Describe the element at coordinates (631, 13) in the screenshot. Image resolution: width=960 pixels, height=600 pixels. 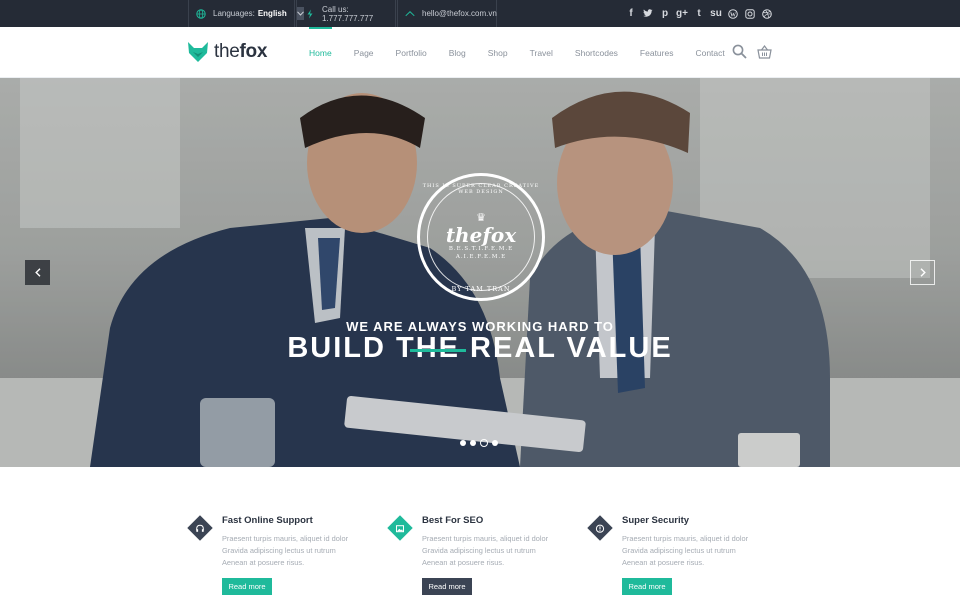
I see `facebook-icon: f` at that location.